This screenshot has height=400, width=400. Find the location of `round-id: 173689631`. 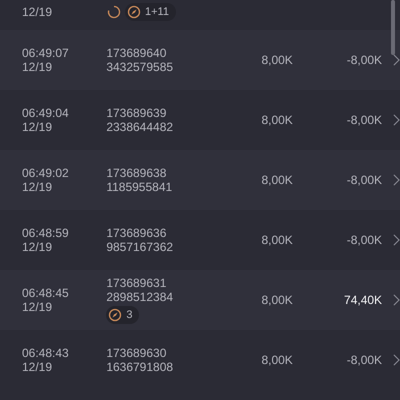

round-id: 173689631 is located at coordinates (137, 283).